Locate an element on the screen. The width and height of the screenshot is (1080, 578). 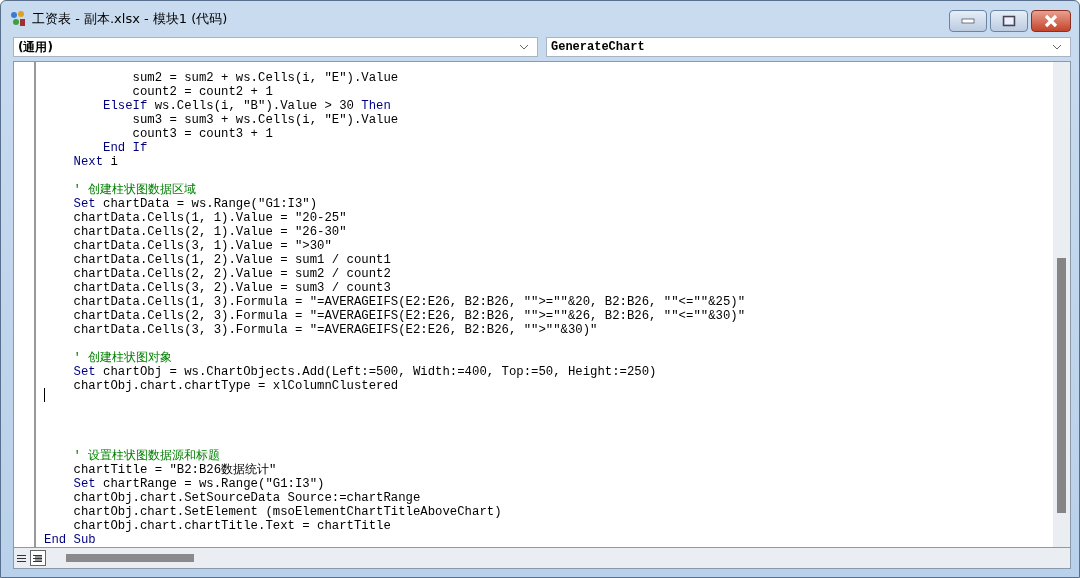
code-line: chartData.Cells(2, 2).Value = sum2 / count2 is located at coordinates (231, 274).